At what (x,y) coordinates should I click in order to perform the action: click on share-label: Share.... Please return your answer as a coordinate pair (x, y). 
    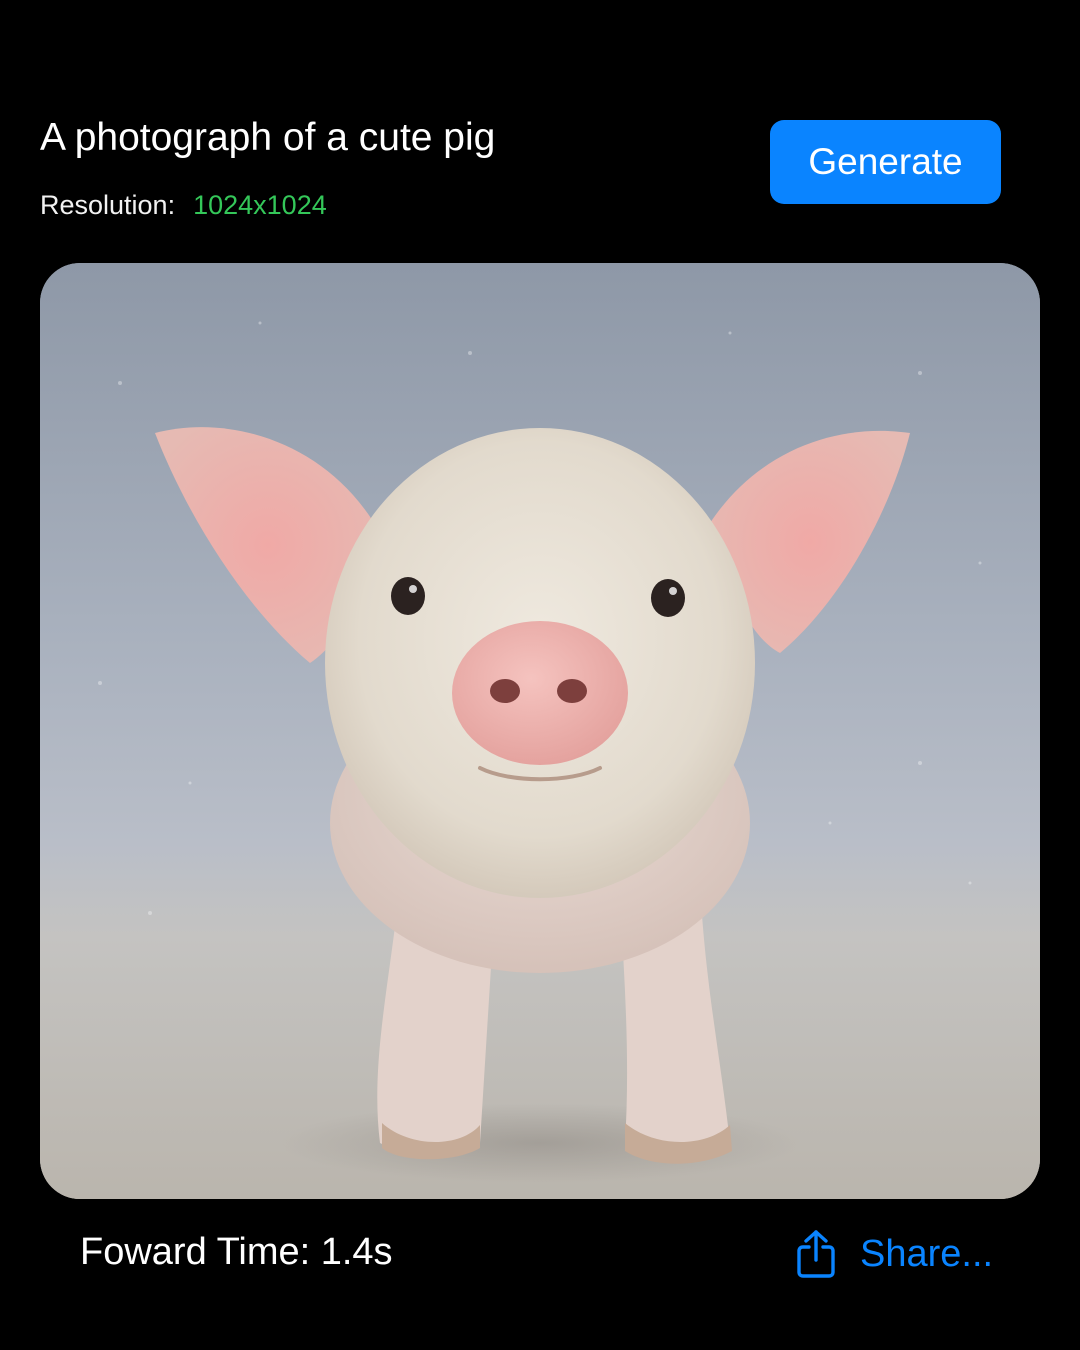
    Looking at the image, I should click on (927, 1253).